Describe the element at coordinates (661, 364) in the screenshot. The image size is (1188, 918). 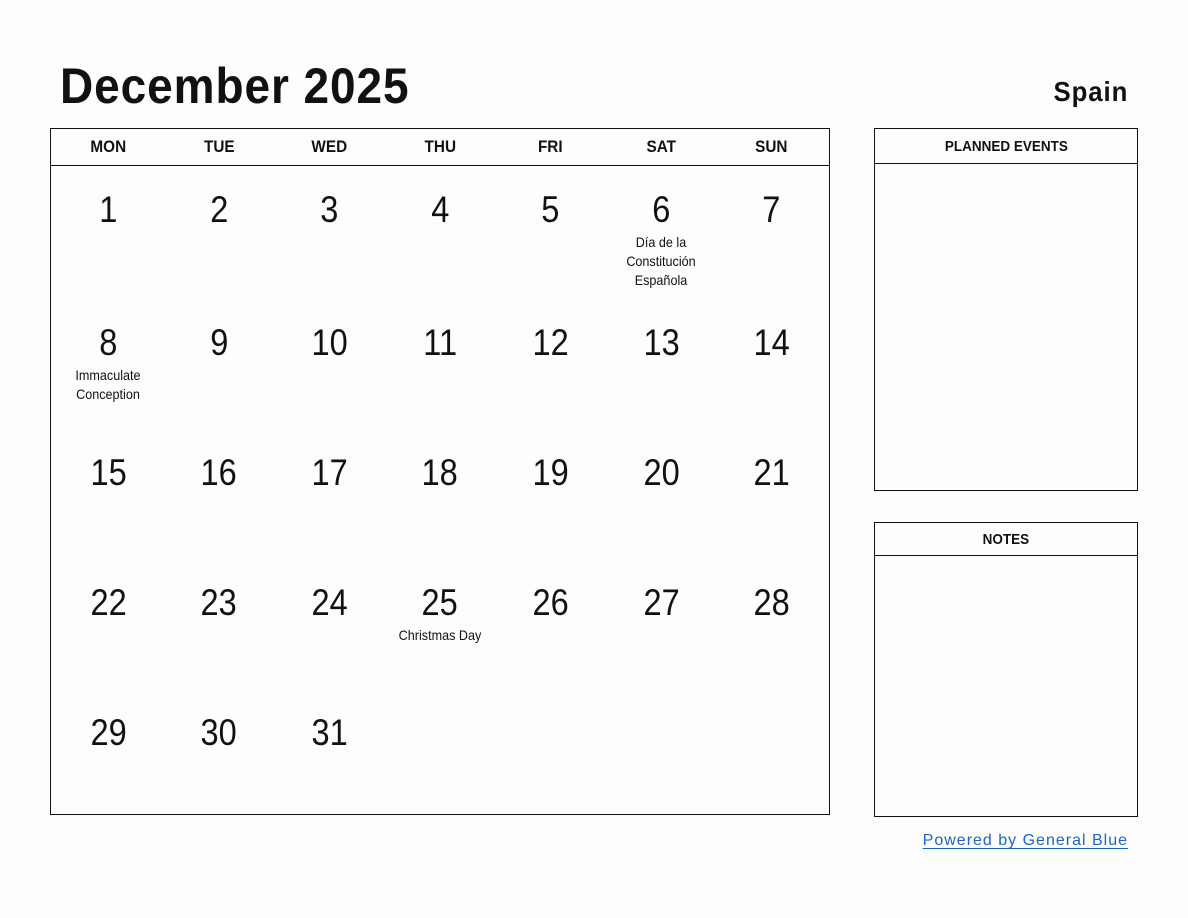
I see `day-cell: 13` at that location.